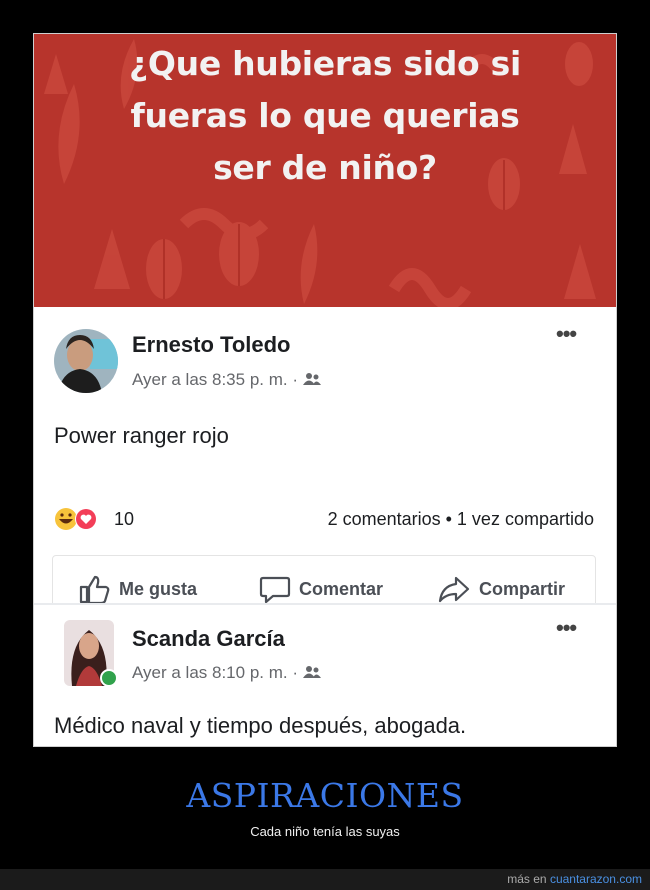  I want to click on comment-label: Comentar, so click(341, 588).